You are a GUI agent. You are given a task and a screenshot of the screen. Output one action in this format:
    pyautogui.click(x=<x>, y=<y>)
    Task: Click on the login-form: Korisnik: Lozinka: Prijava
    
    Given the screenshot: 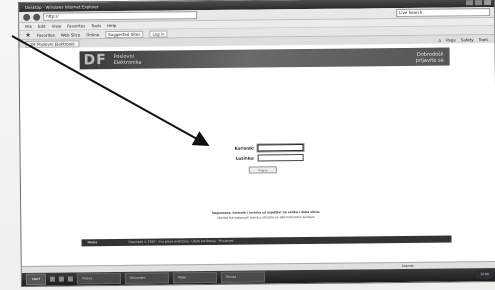 What is the action you would take?
    pyautogui.click(x=253, y=158)
    